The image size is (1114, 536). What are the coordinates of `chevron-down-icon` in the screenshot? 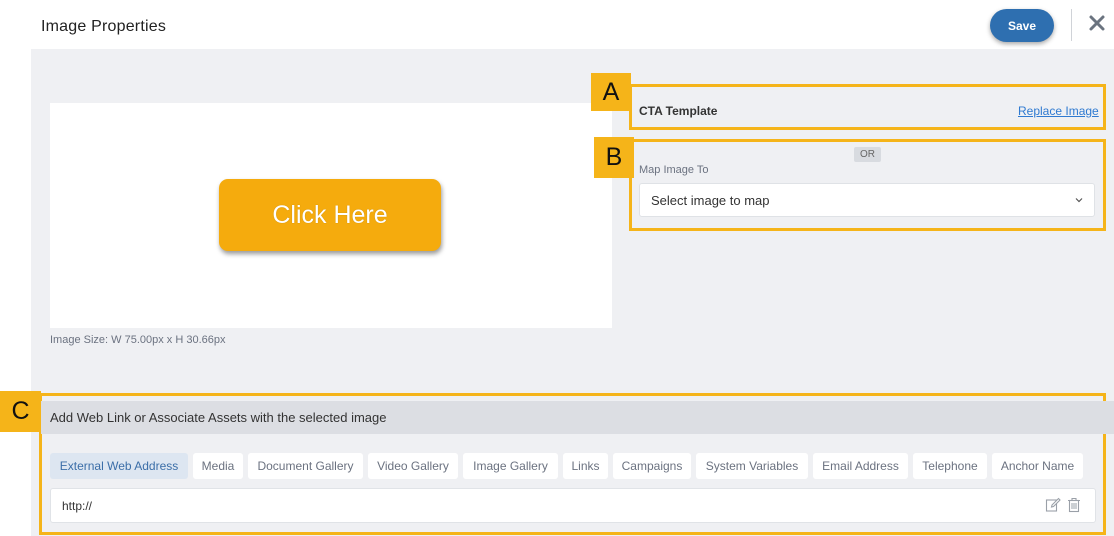 It's located at (1079, 200).